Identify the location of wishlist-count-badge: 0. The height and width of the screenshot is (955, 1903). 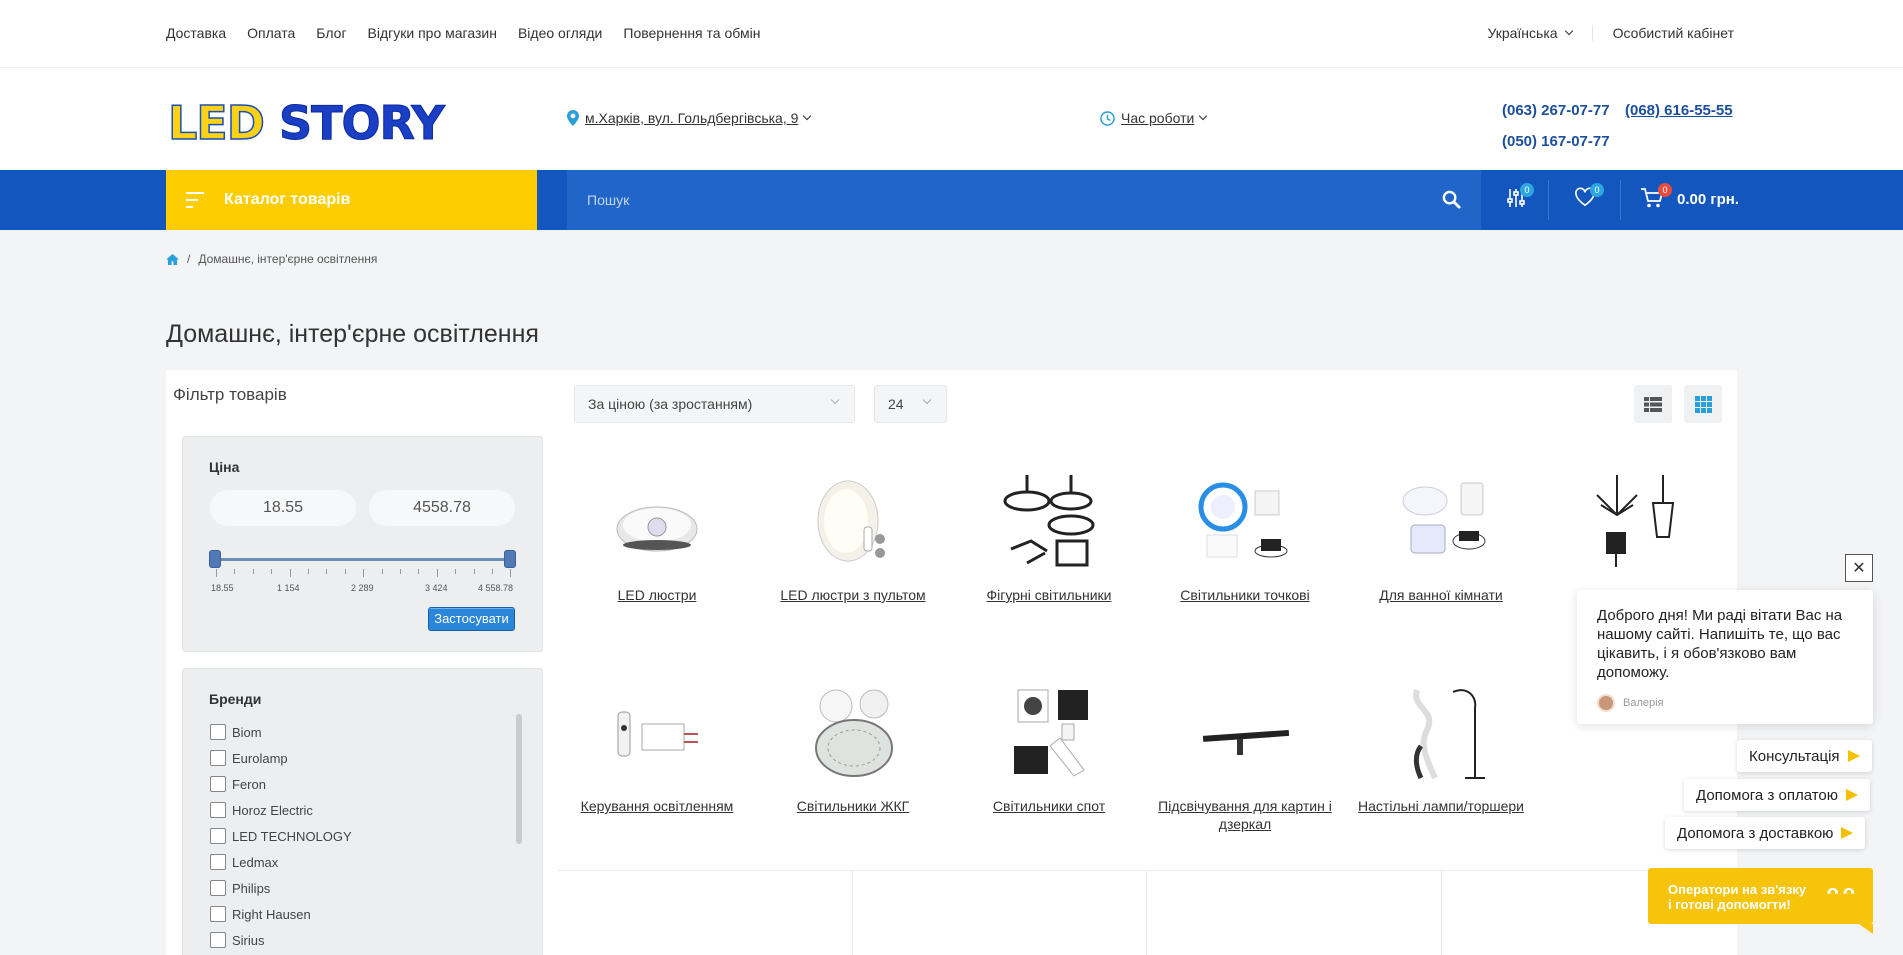
(1597, 190).